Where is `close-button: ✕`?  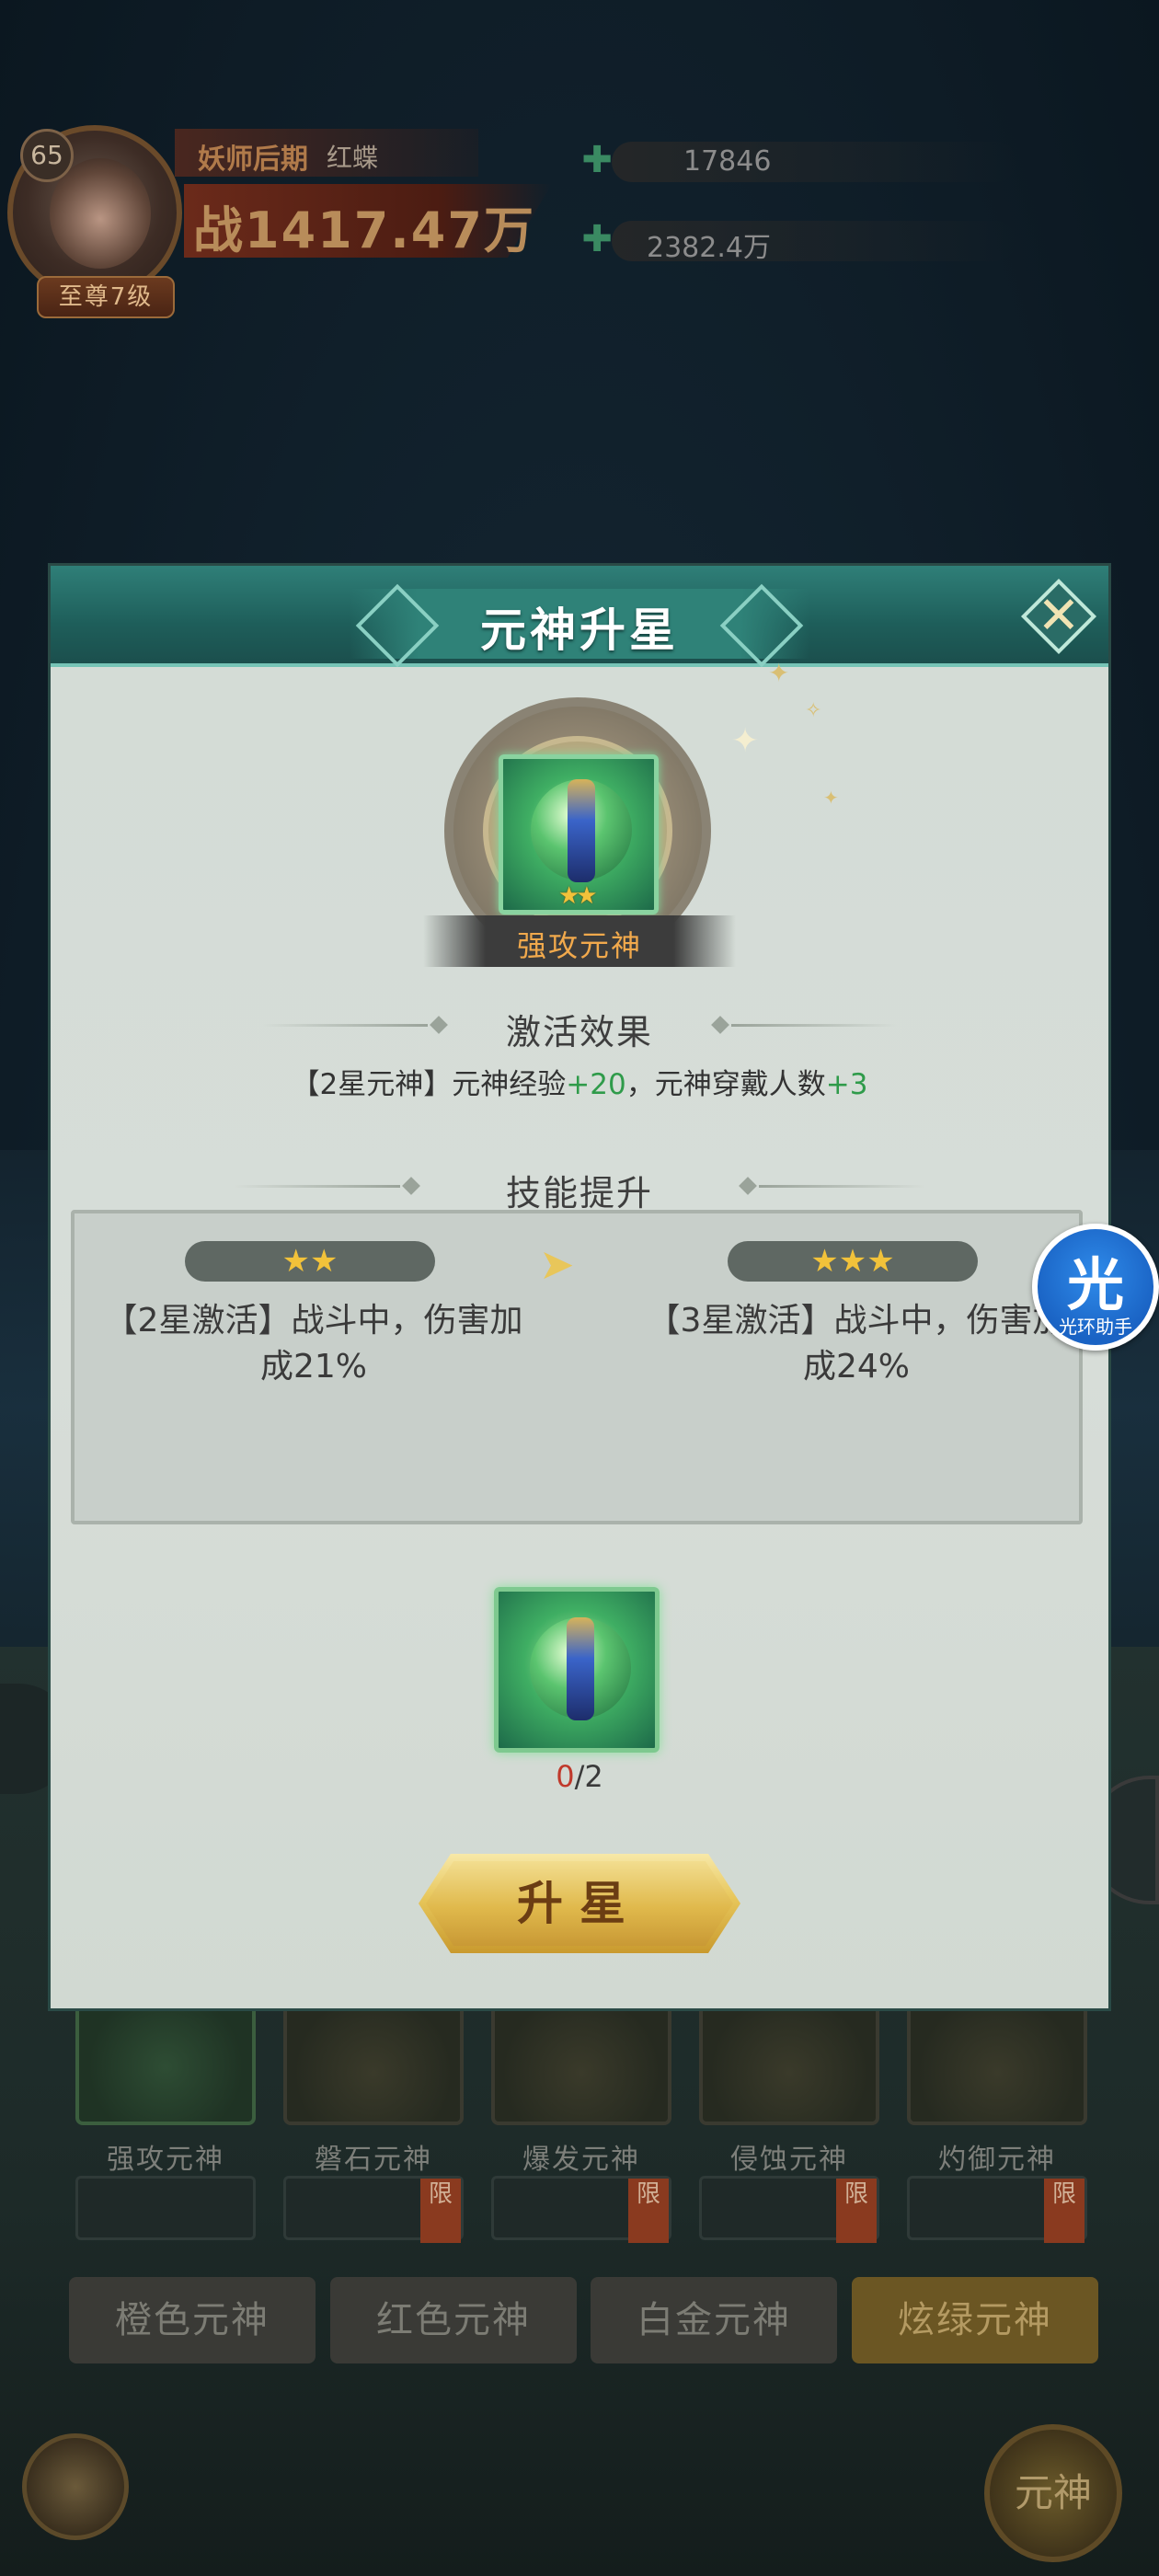 close-button: ✕ is located at coordinates (1058, 616).